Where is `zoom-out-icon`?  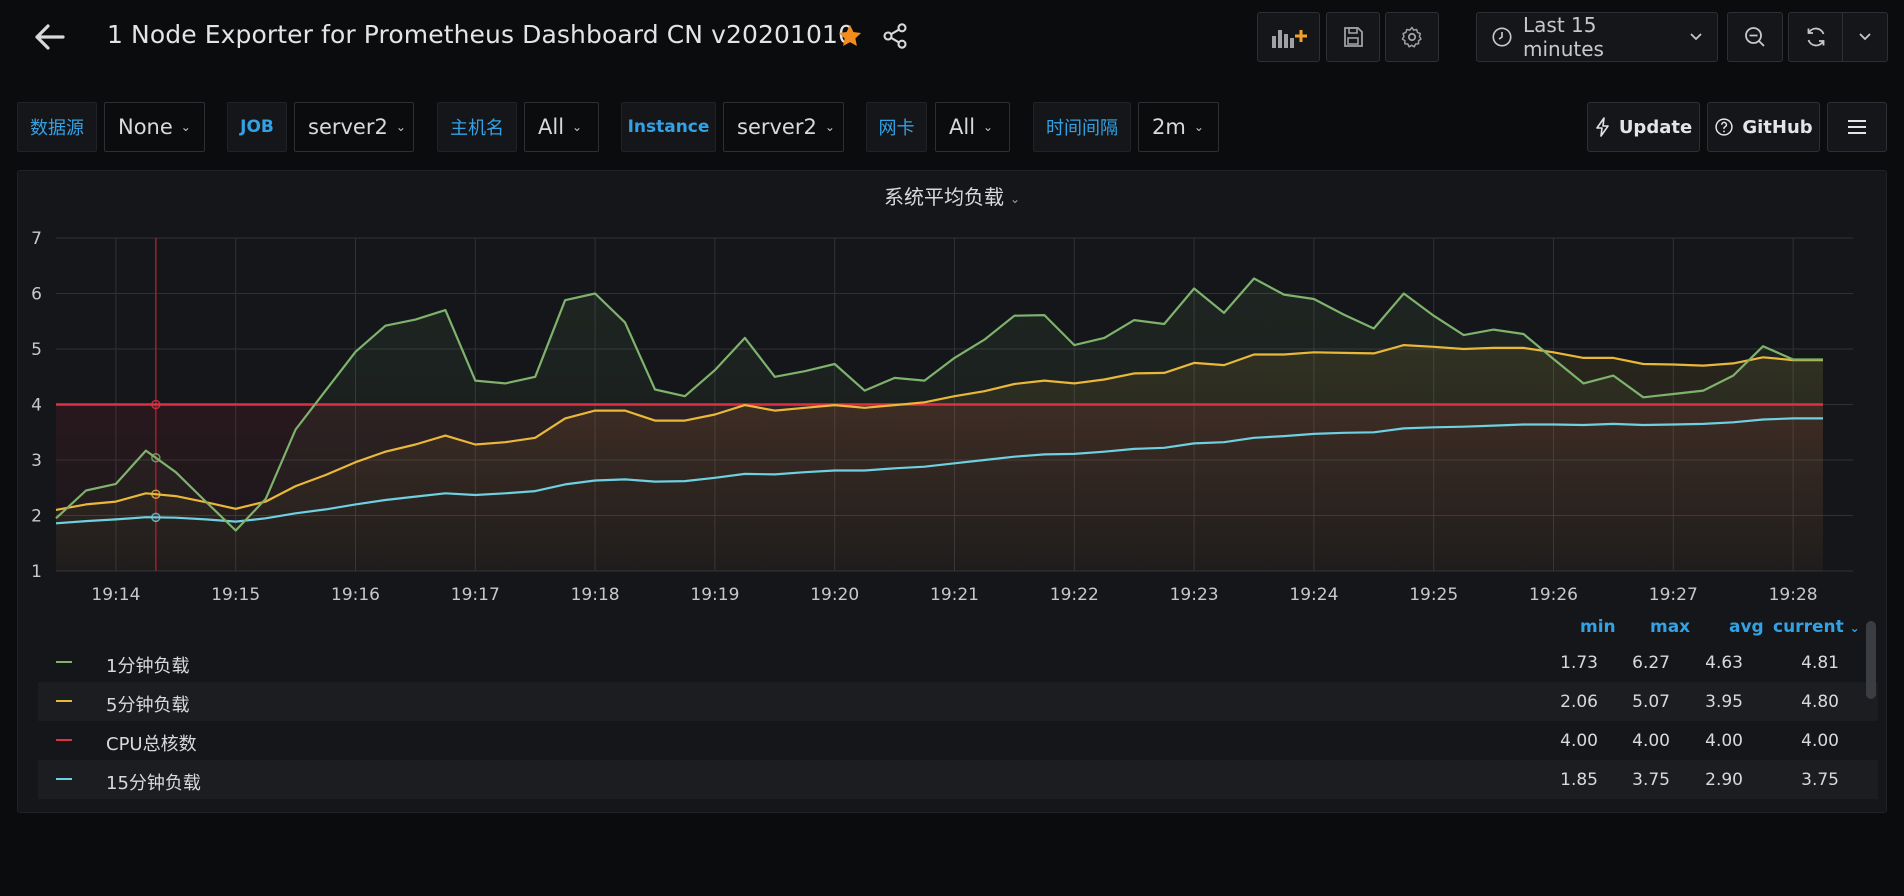 zoom-out-icon is located at coordinates (1755, 37).